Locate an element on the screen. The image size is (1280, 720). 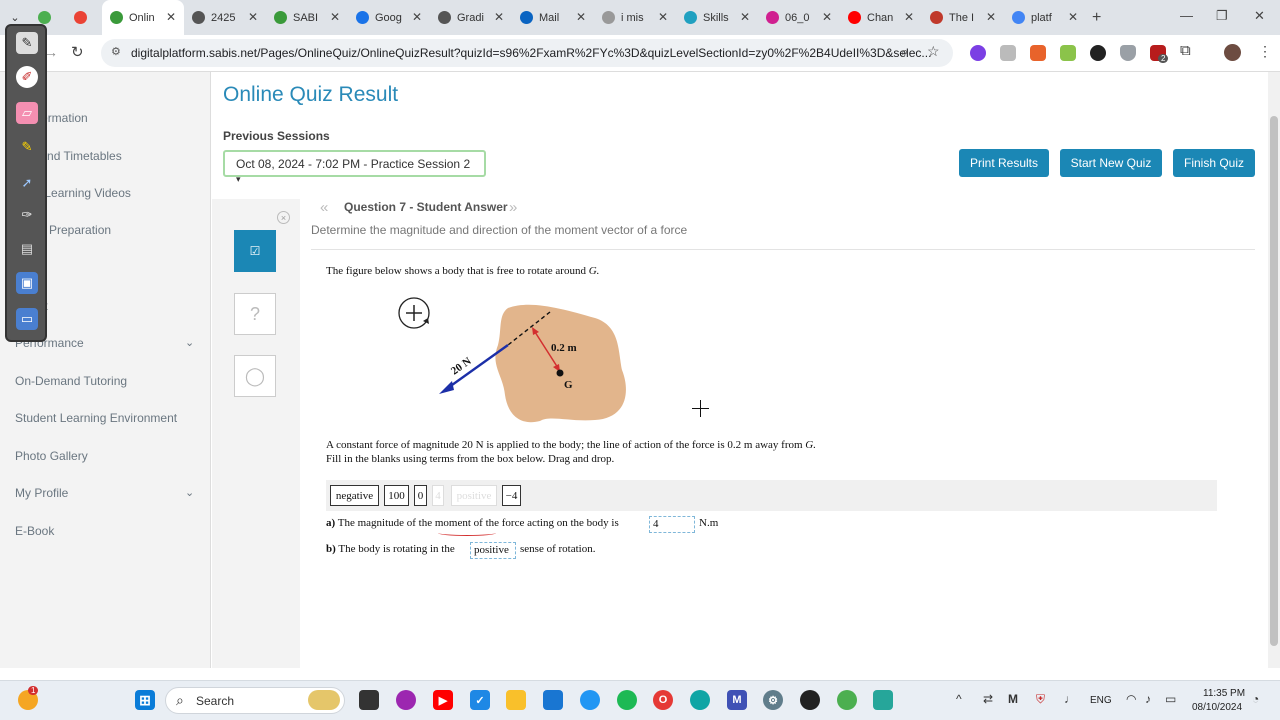
file-explorer-icon is located at coordinates (516, 700).